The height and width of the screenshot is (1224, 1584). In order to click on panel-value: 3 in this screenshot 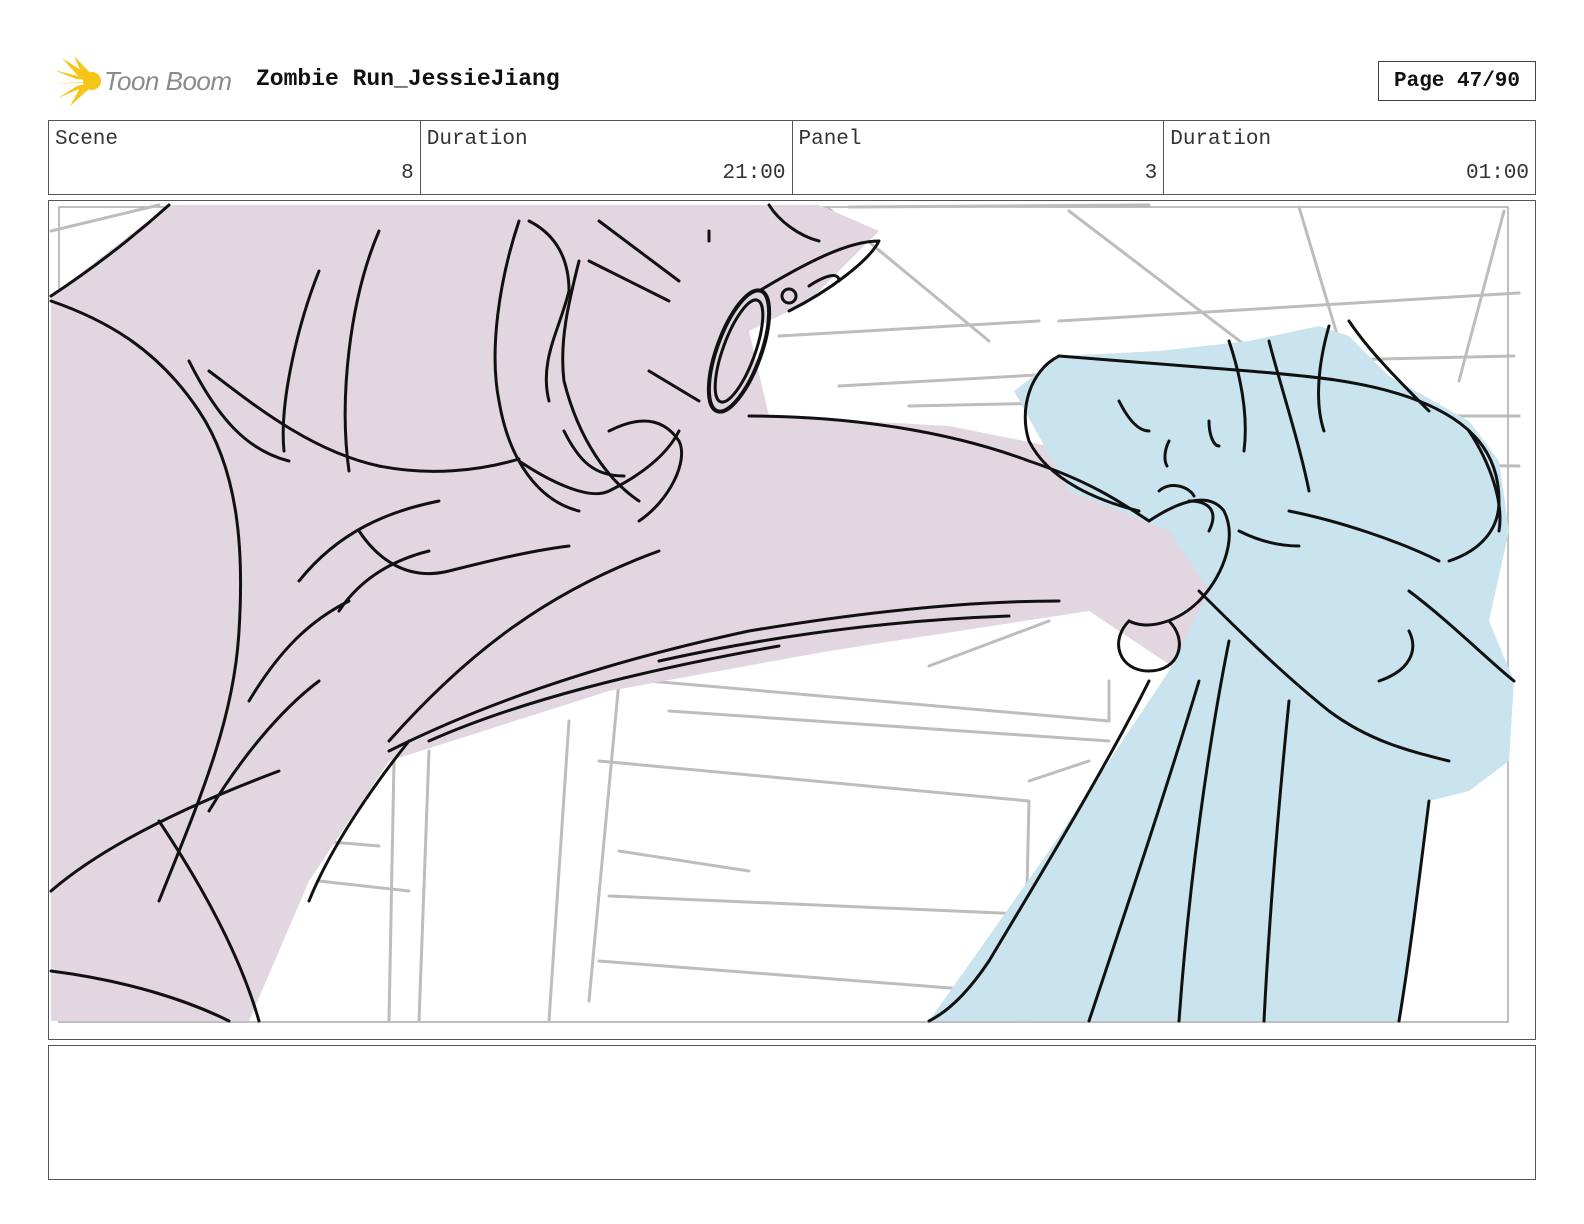, I will do `click(1151, 173)`.